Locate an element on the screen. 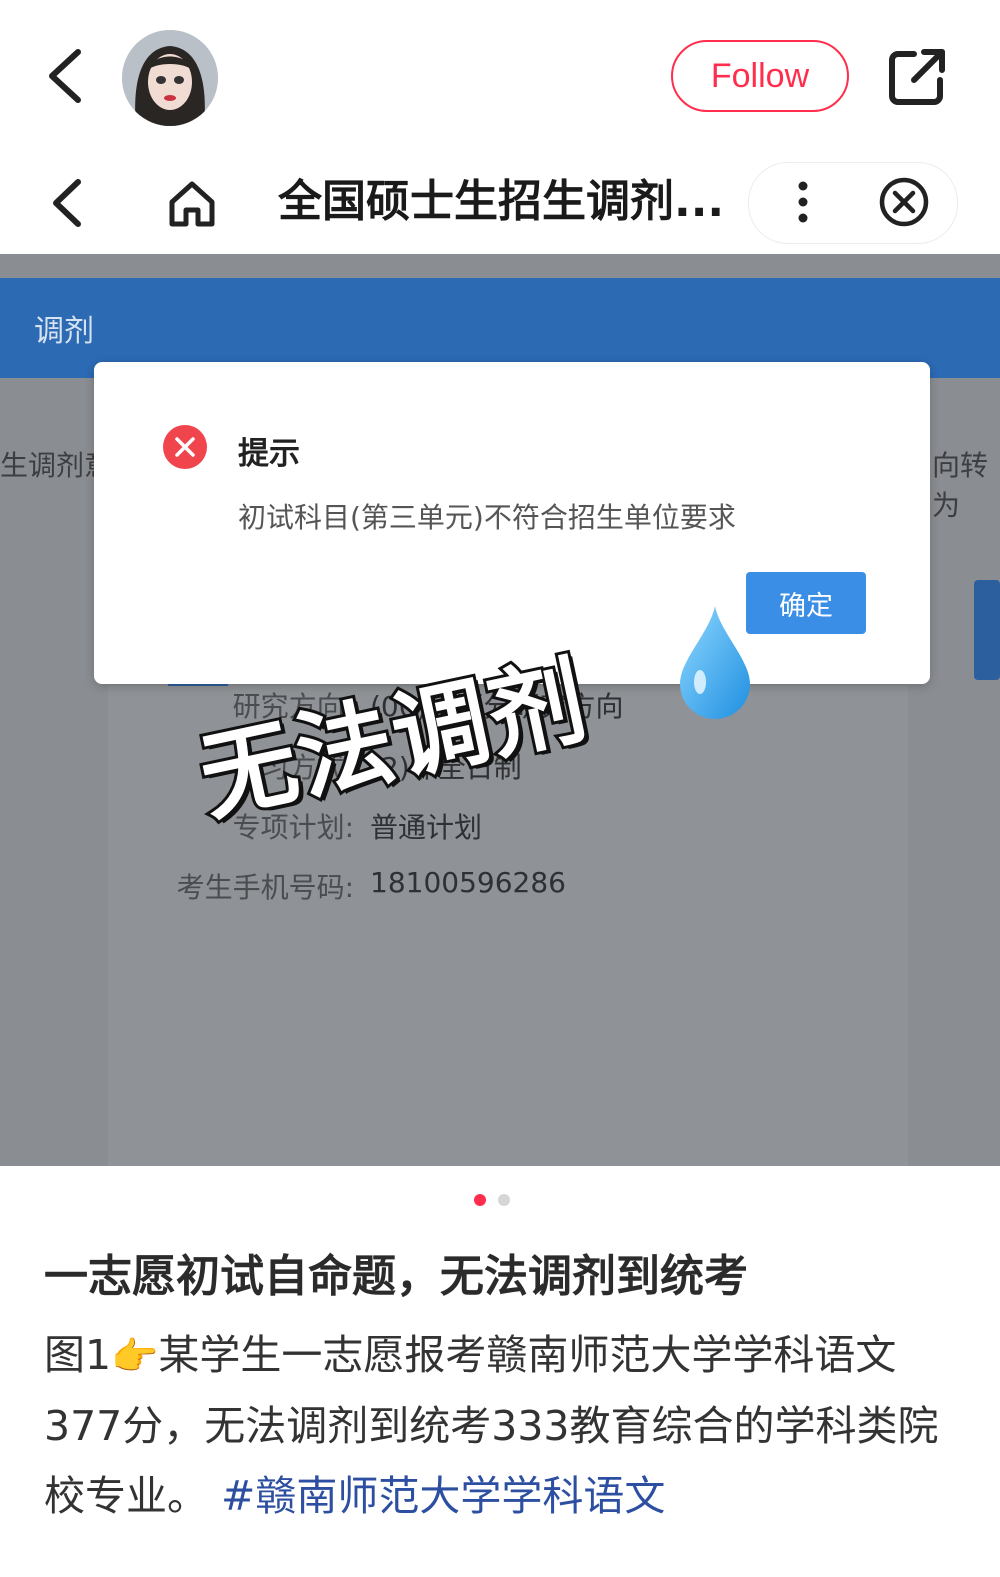  post-body-prefix: 图1 is located at coordinates (78, 1355).